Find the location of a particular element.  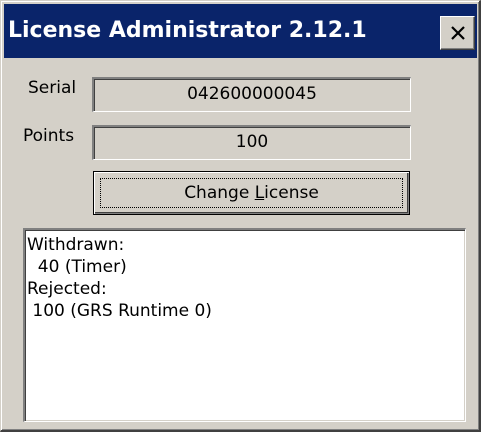

close-icon is located at coordinates (458, 33).